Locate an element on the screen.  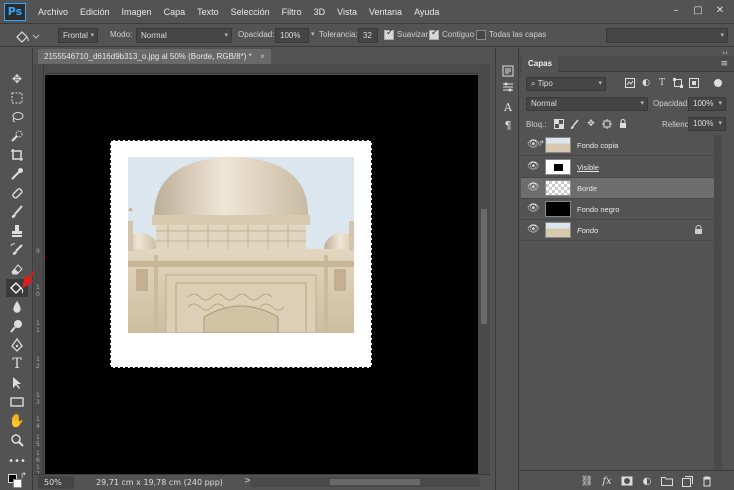
tolerance-input: 32 is located at coordinates (368, 35).